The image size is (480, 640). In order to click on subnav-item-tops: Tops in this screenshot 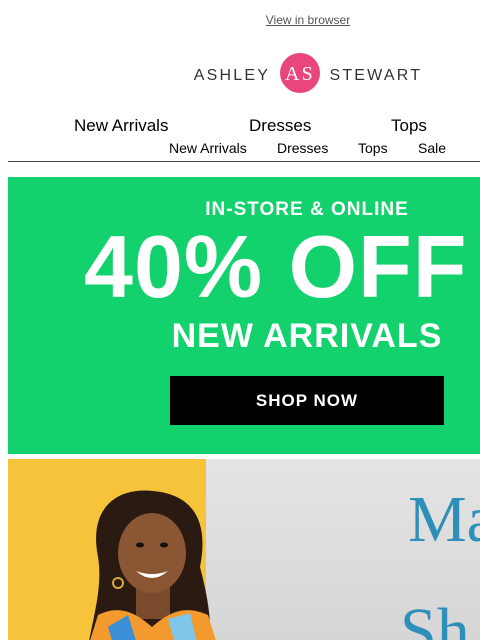, I will do `click(373, 148)`.